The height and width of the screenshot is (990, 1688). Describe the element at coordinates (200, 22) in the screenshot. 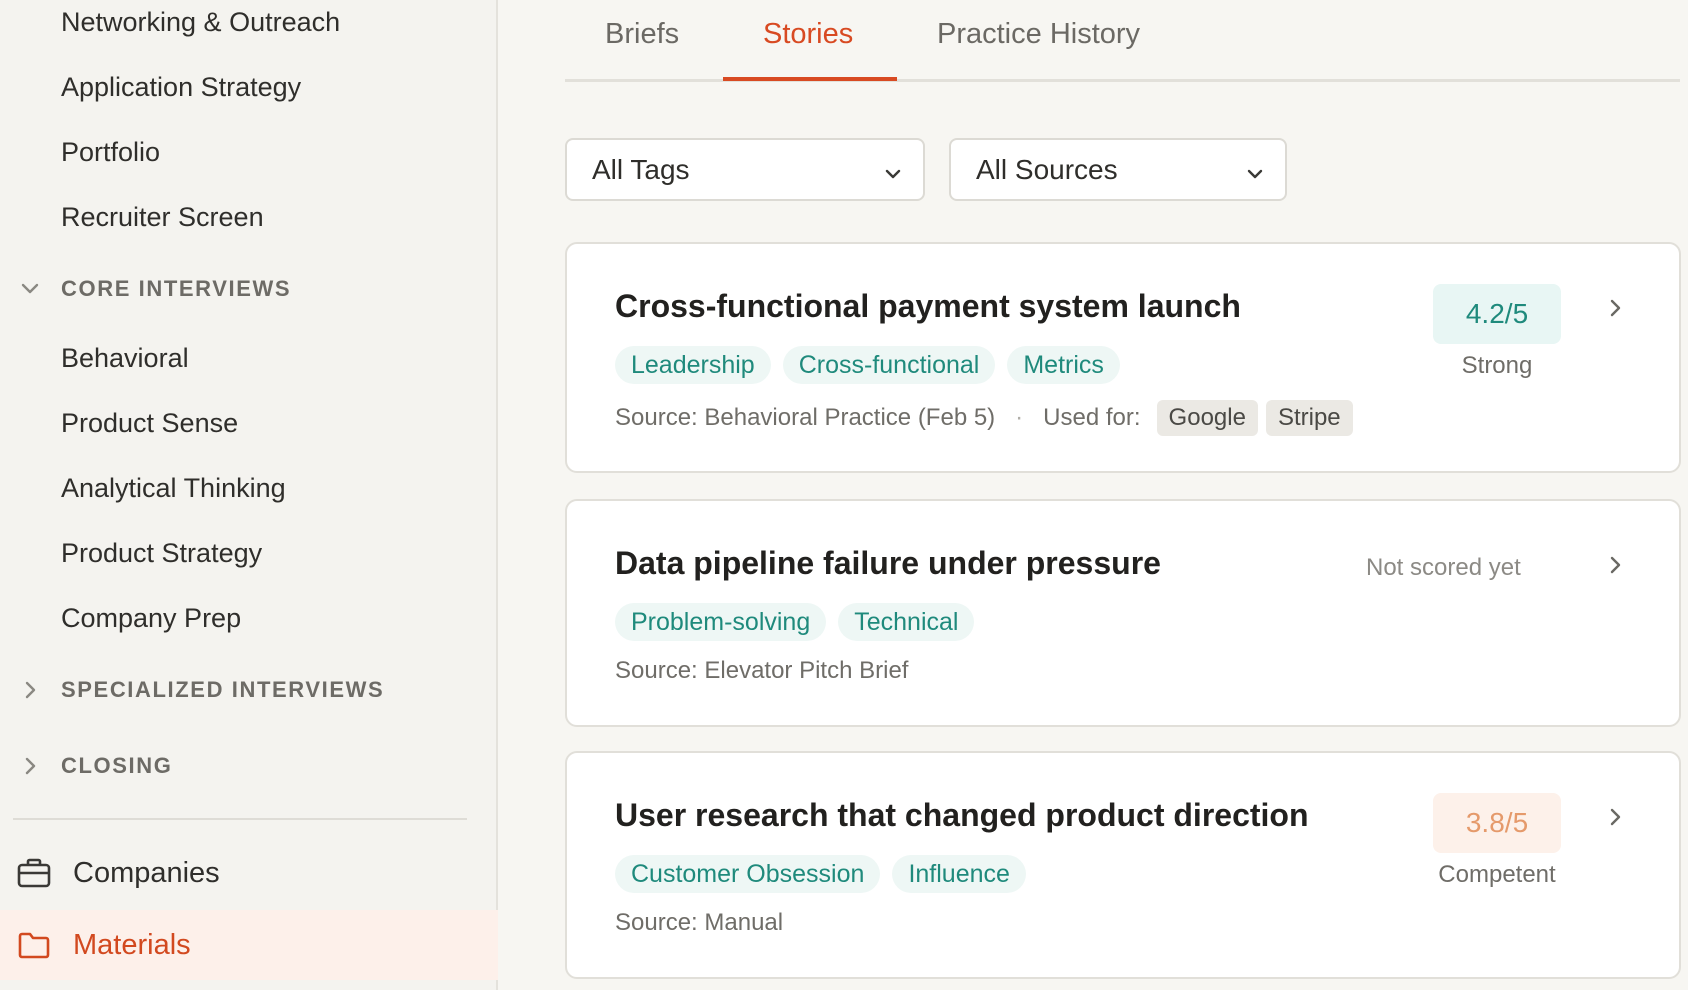

I see `sidebar-item-networking-outreach: Networking & Outreach` at that location.